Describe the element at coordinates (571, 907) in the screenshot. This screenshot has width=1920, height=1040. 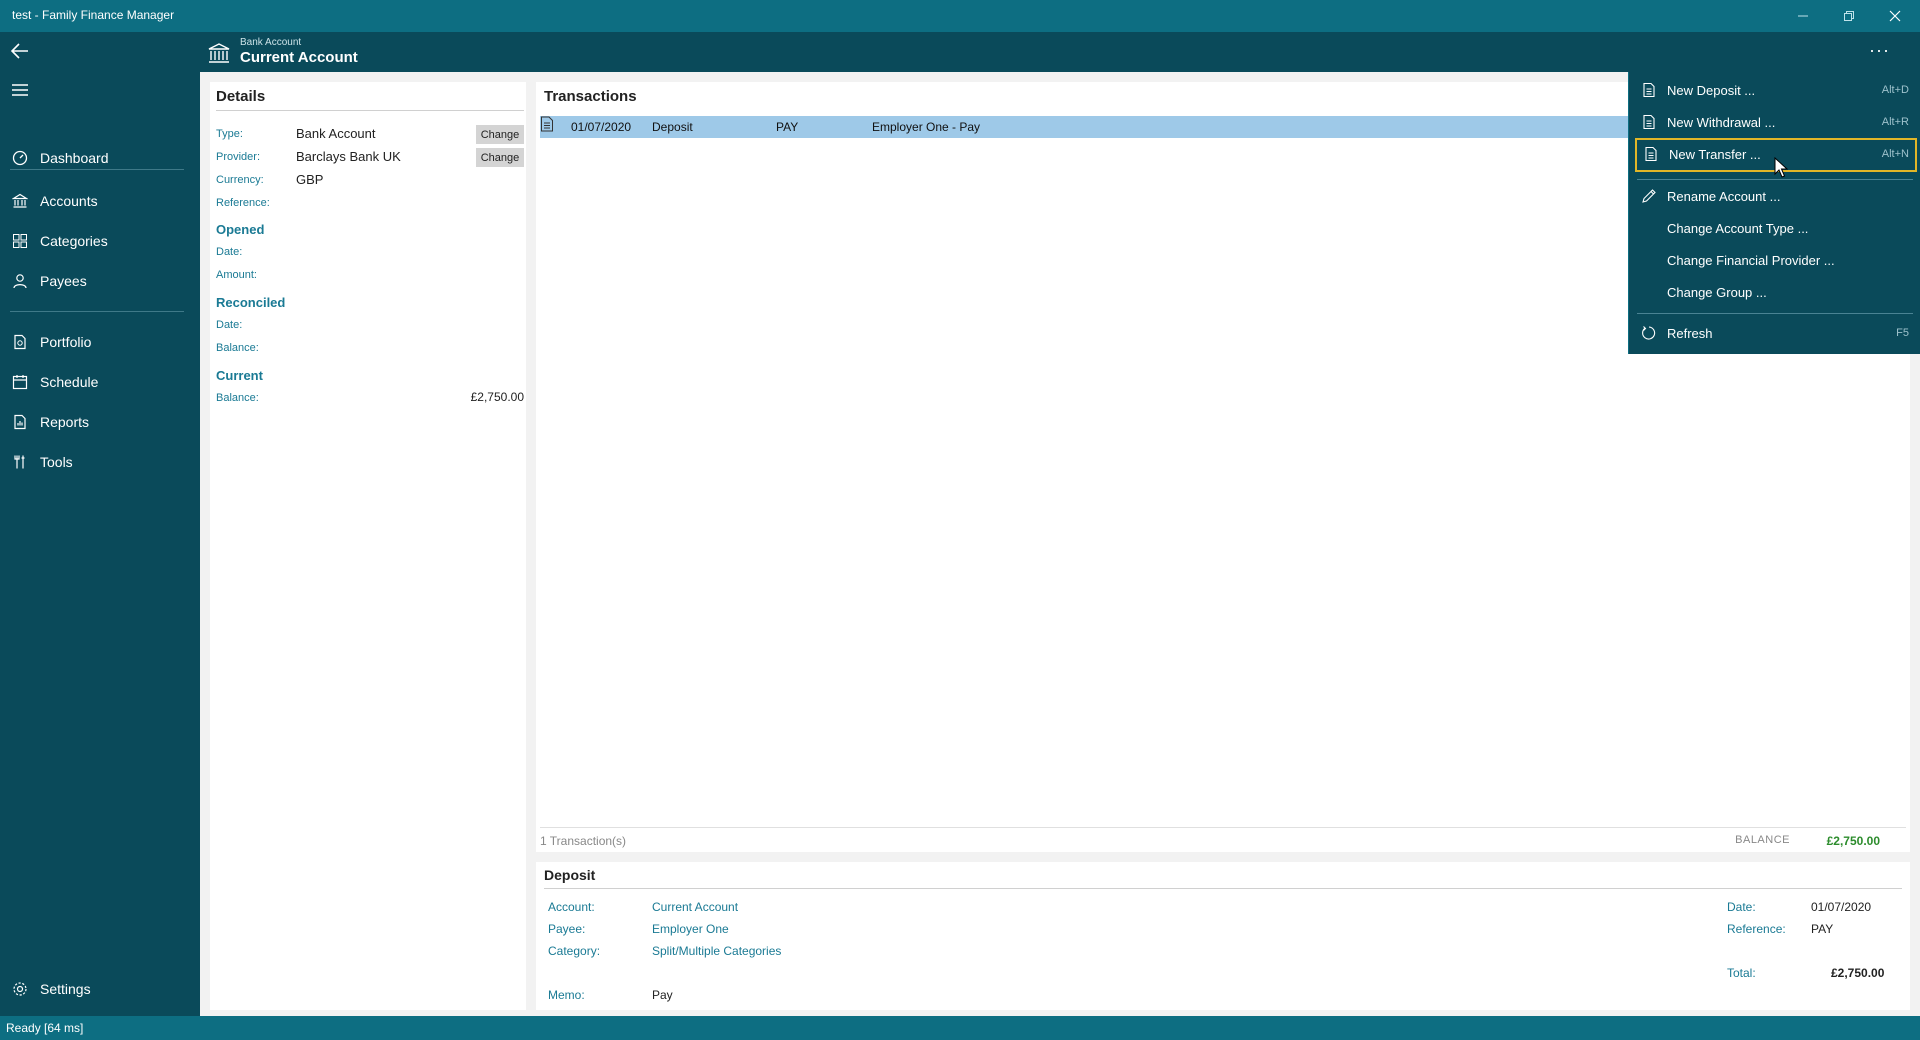
I see `account-label: Account:` at that location.